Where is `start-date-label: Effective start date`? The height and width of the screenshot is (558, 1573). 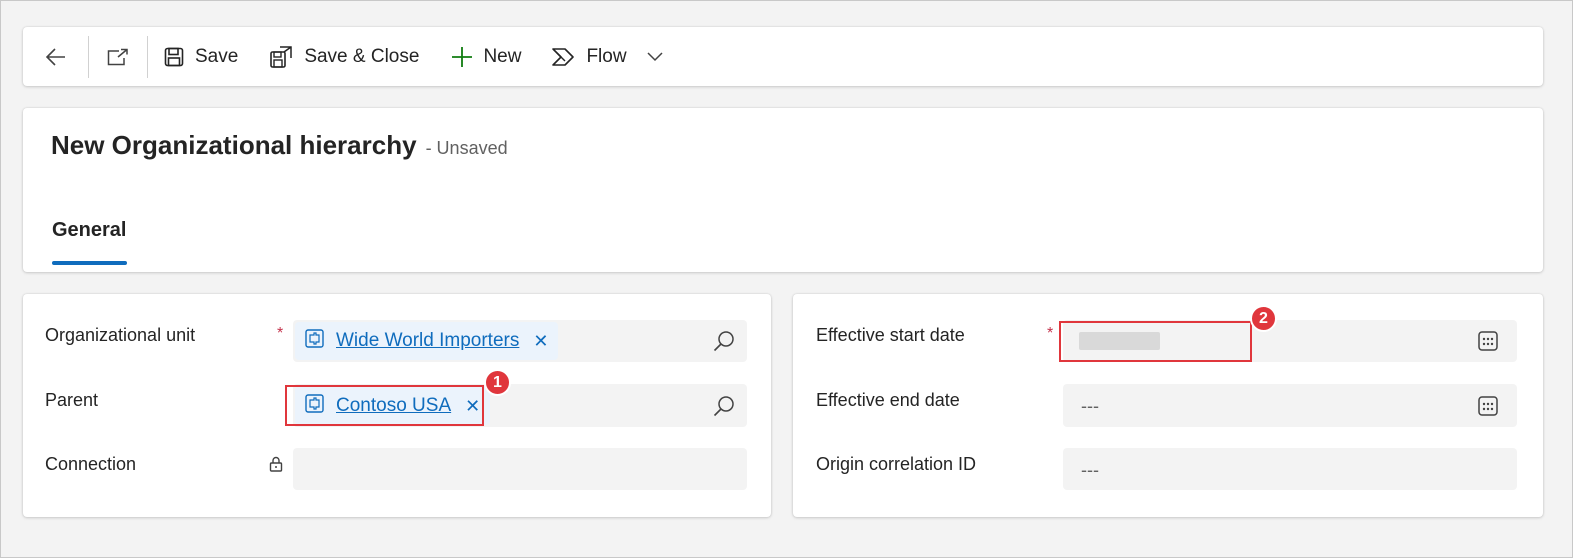
start-date-label: Effective start date is located at coordinates (890, 335).